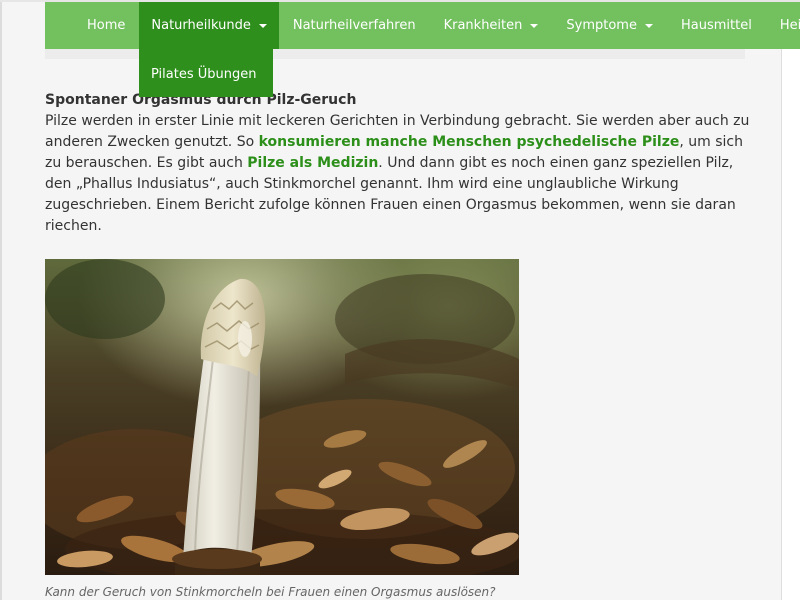 This screenshot has height=600, width=800. I want to click on nav-item-label: Hausmittel, so click(716, 25).